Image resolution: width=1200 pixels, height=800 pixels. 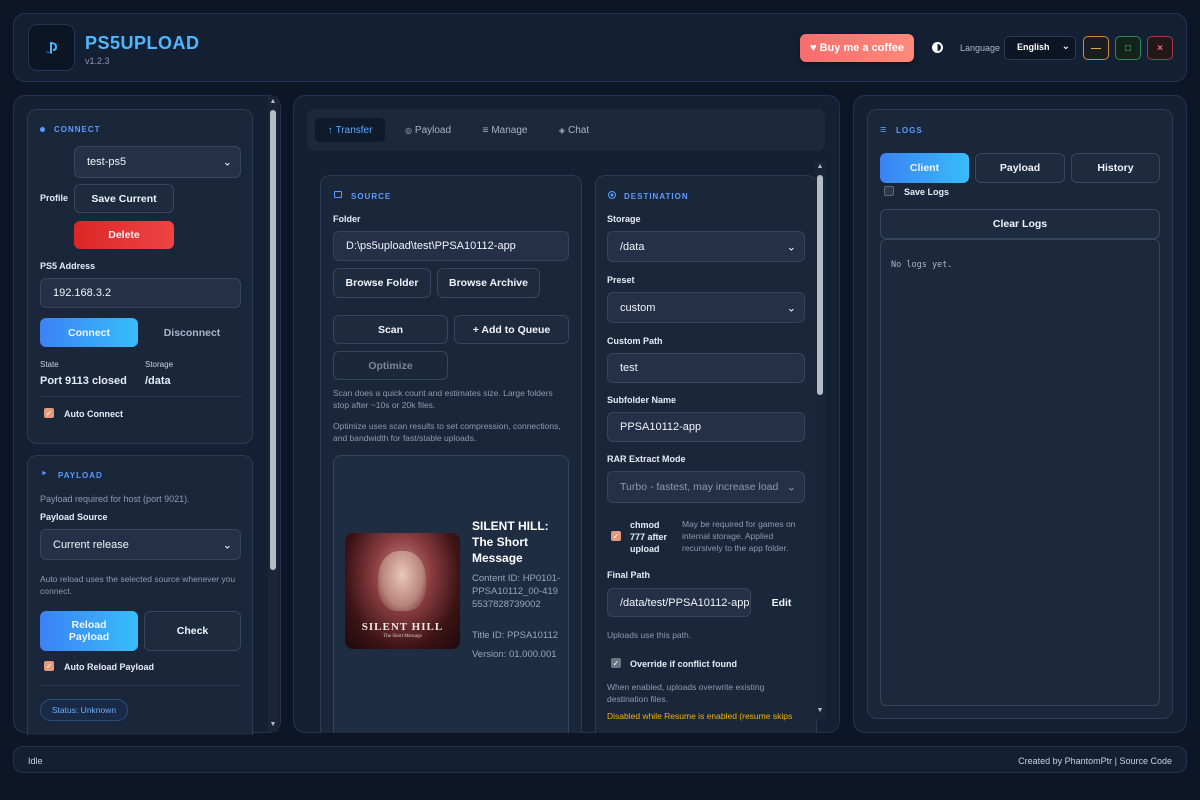 I want to click on buy-me-a-coffee-button: ♥ Buy me a coffee, so click(x=857, y=48).